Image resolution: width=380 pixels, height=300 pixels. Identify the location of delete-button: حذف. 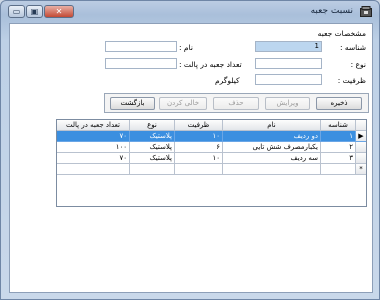
(236, 103).